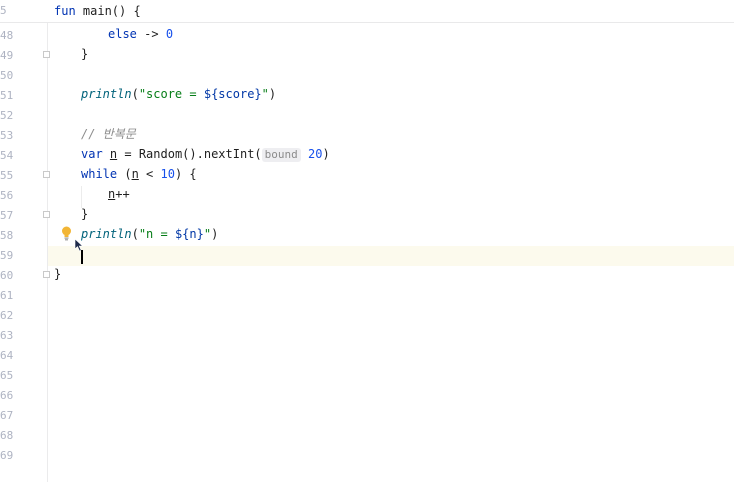 This screenshot has height=482, width=734. I want to click on sticky-function-header: 5 fun main() {, so click(367, 11).